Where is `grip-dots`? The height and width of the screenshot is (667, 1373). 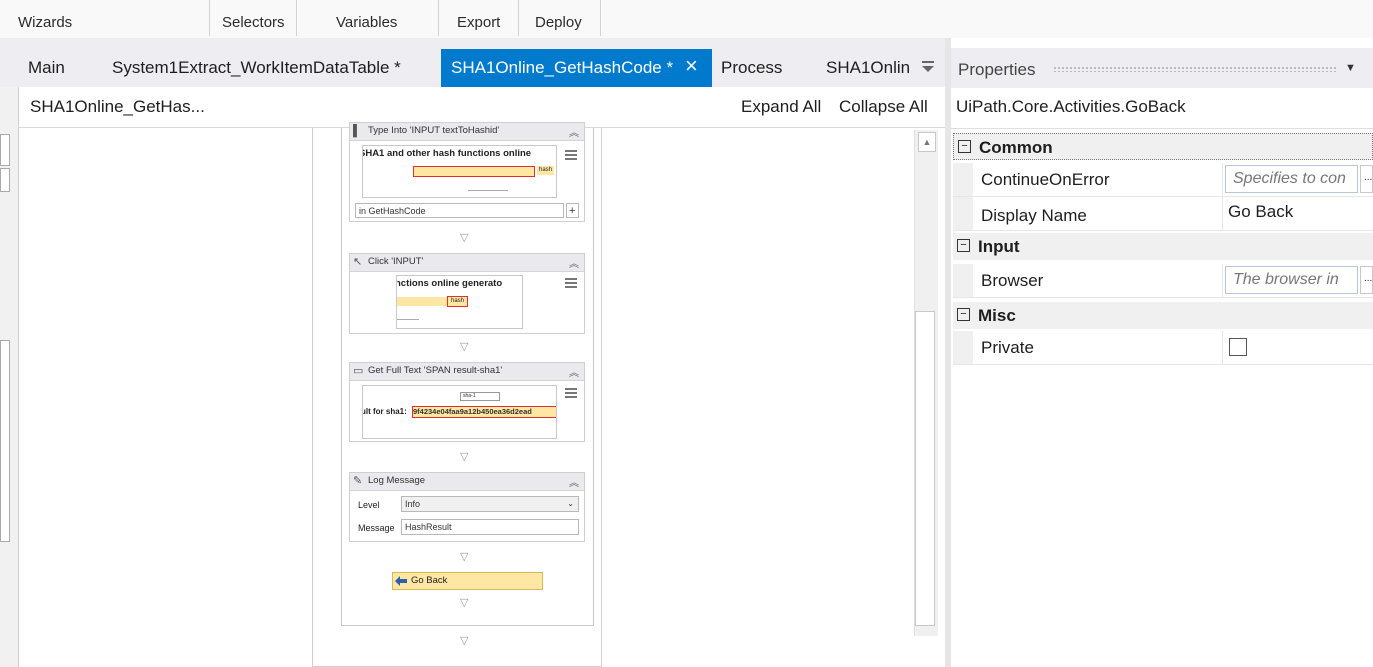 grip-dots is located at coordinates (1194, 69).